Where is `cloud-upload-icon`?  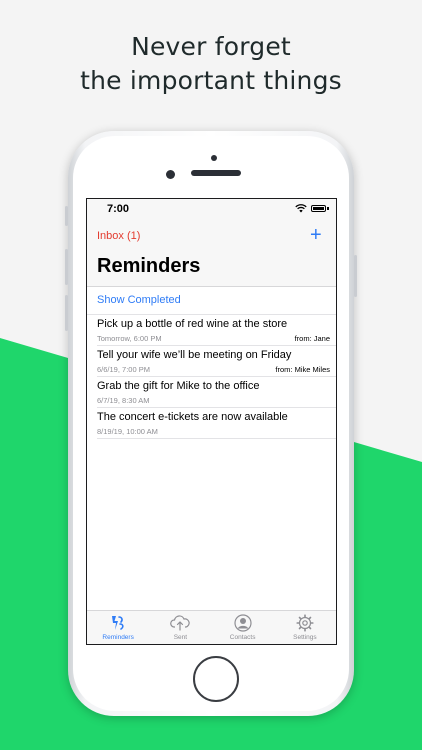 cloud-upload-icon is located at coordinates (180, 623).